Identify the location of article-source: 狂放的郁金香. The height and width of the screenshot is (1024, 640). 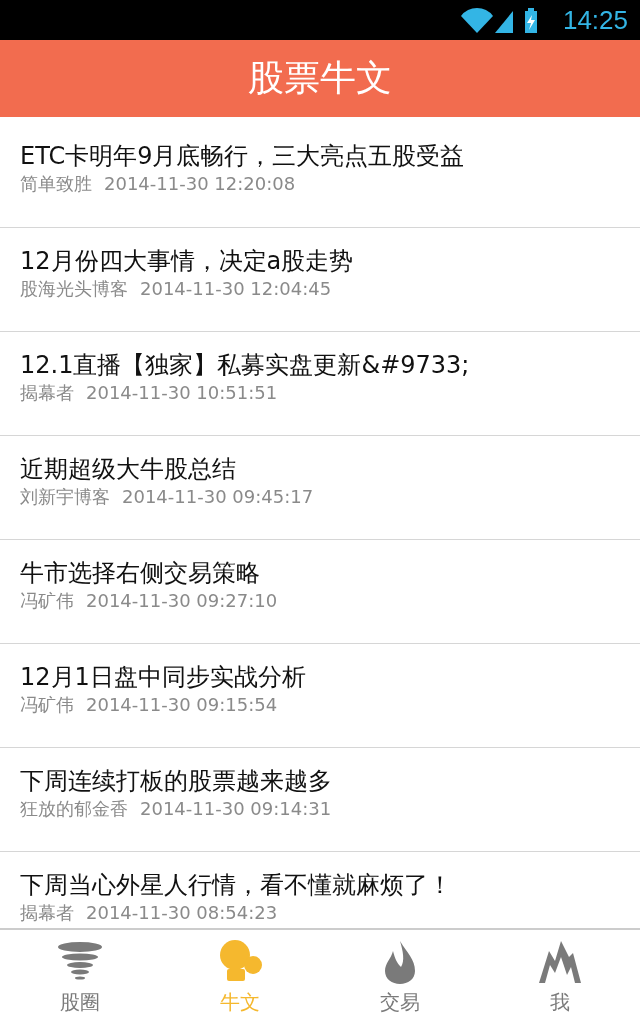
(74, 809).